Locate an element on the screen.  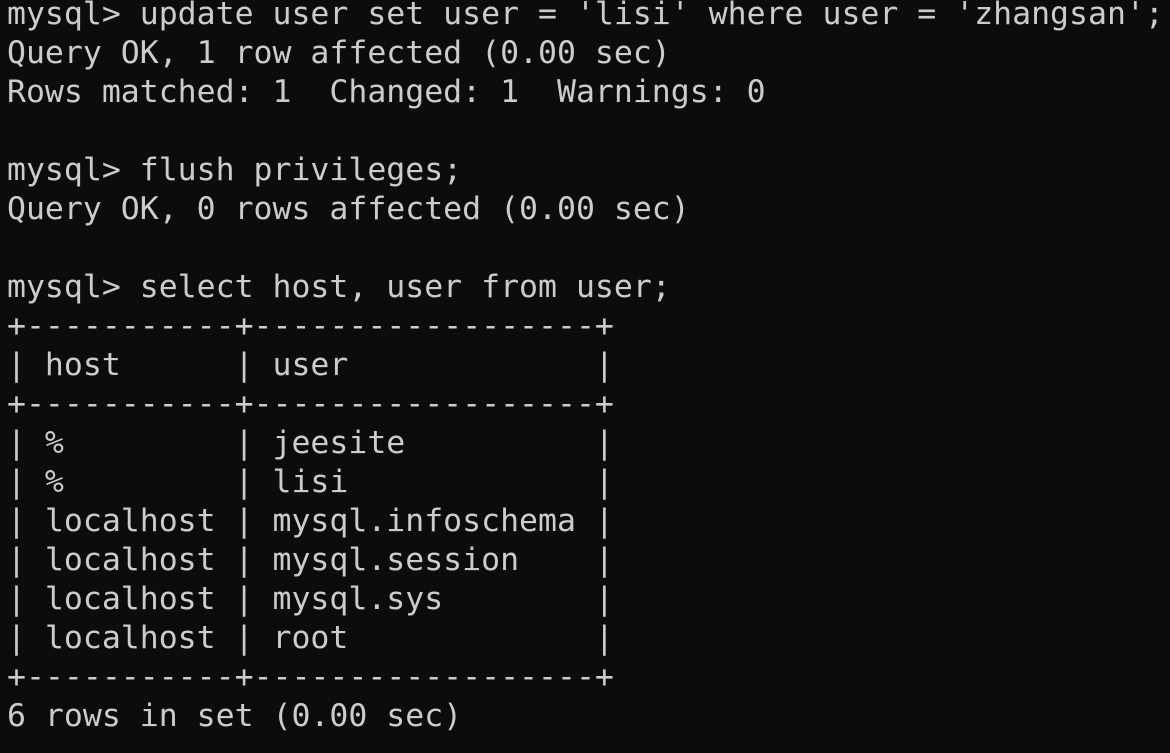
table-row: | localhost | mysql.infoschema | is located at coordinates (310, 521).